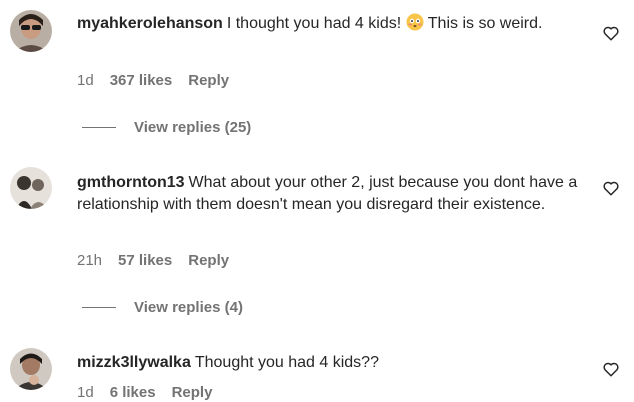 The image size is (634, 402). I want to click on comment-meta: 1d 6 likes Reply, so click(144, 392).